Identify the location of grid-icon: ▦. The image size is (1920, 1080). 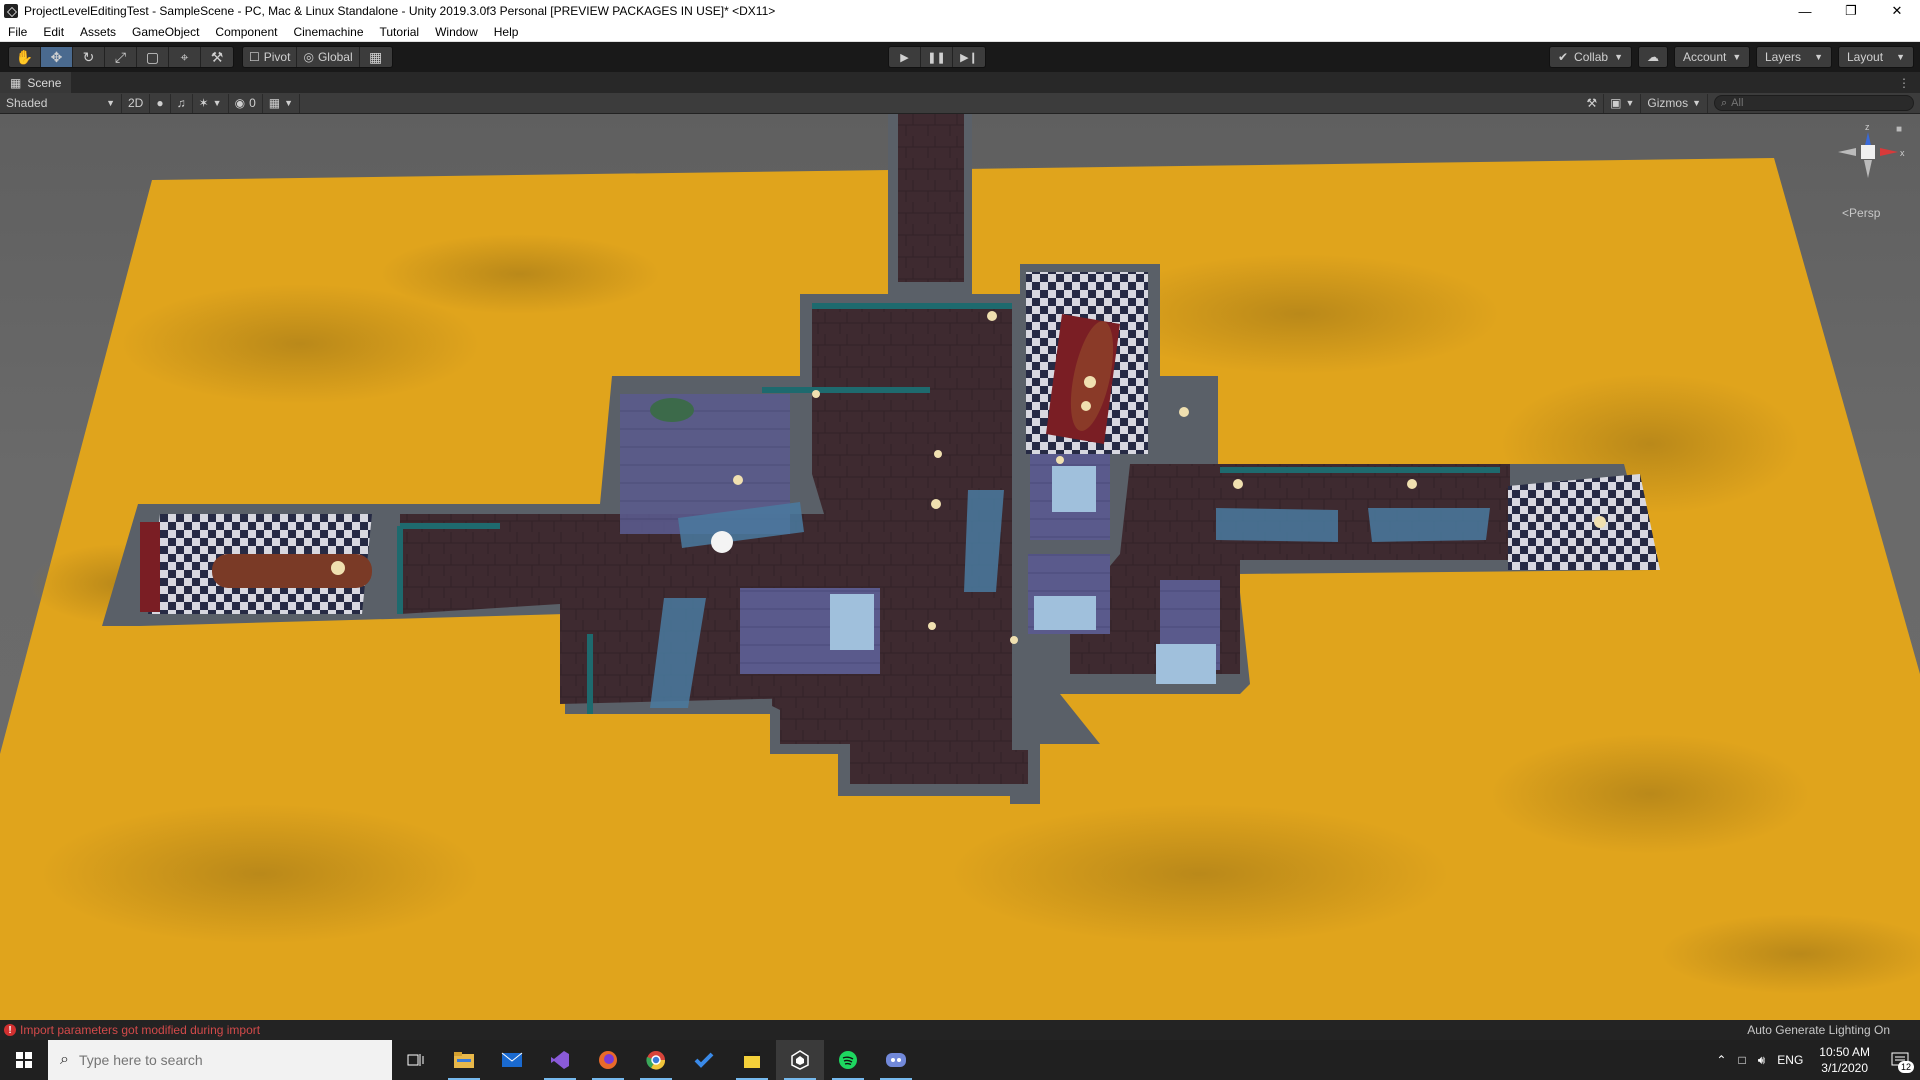
(274, 103).